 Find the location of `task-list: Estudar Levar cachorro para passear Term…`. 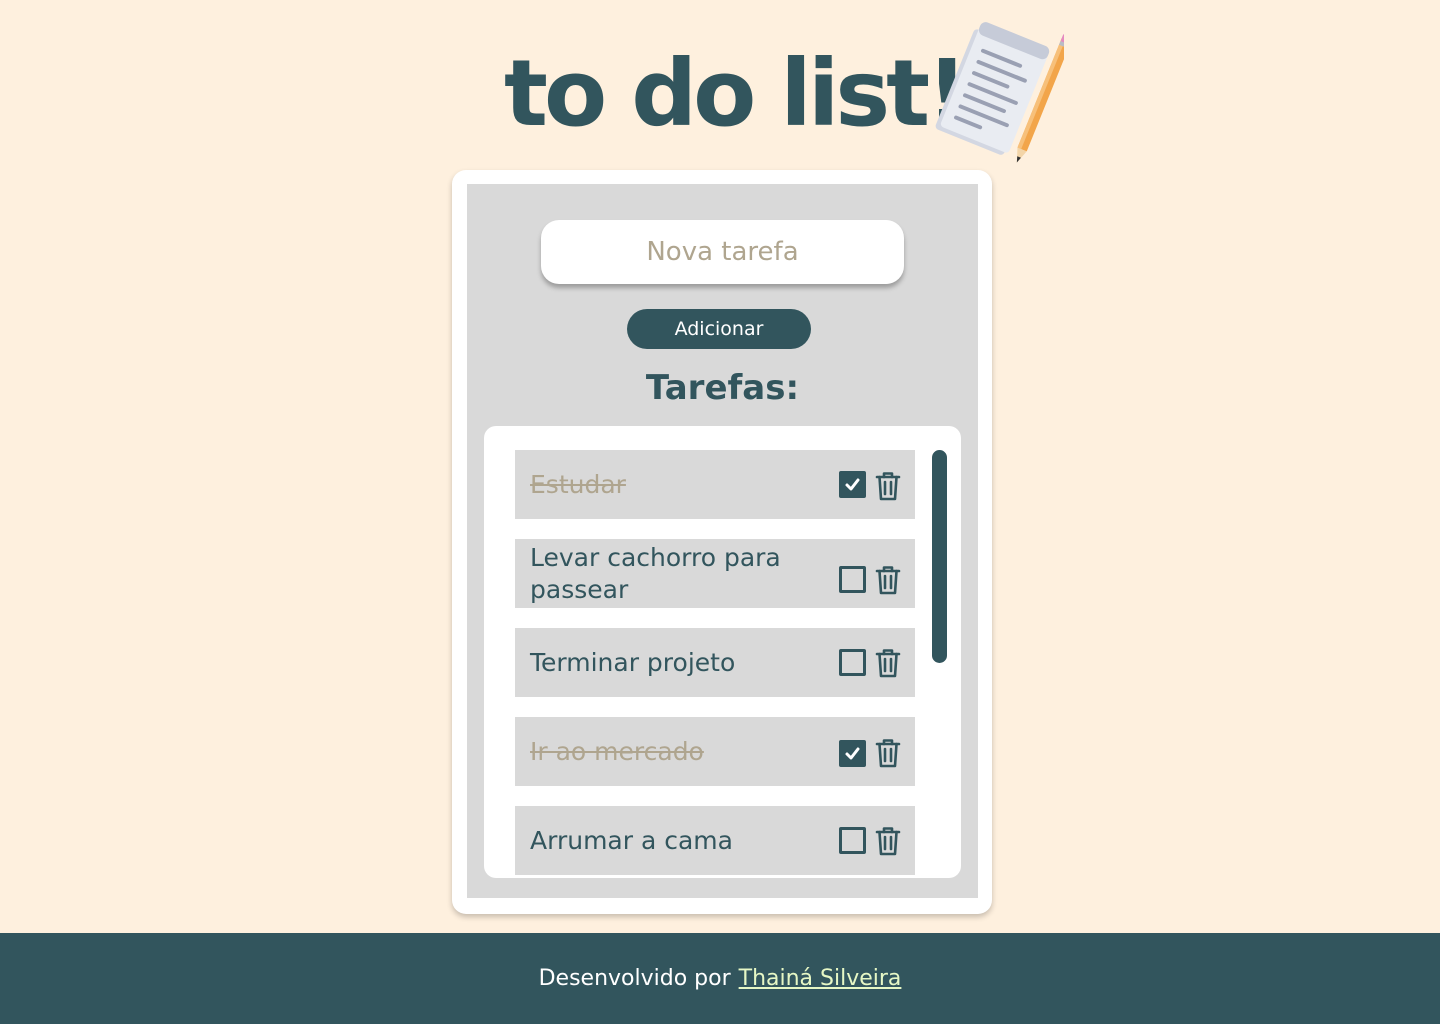

task-list: Estudar Levar cachorro para passear Term… is located at coordinates (722, 652).